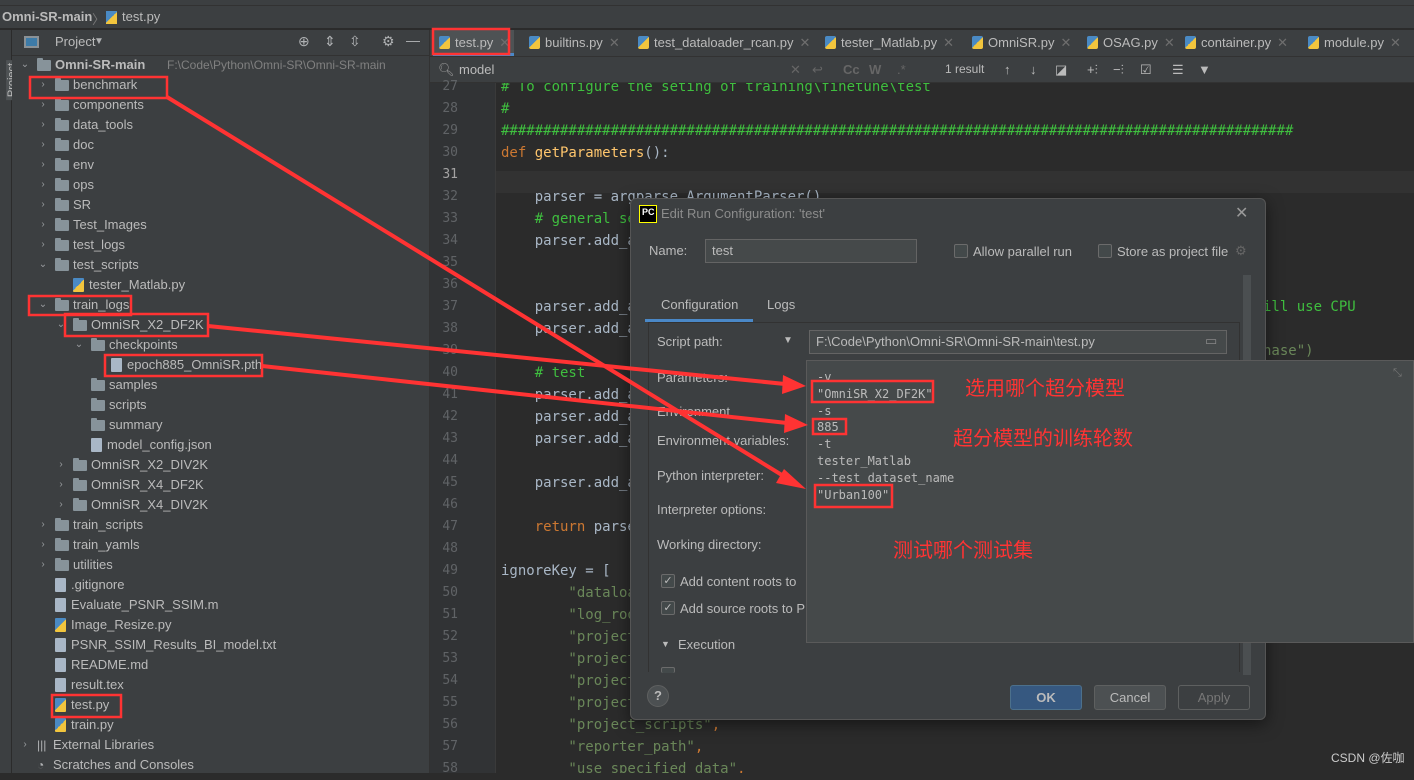  What do you see at coordinates (304, 41) in the screenshot?
I see `locate-icon: ⊕` at bounding box center [304, 41].